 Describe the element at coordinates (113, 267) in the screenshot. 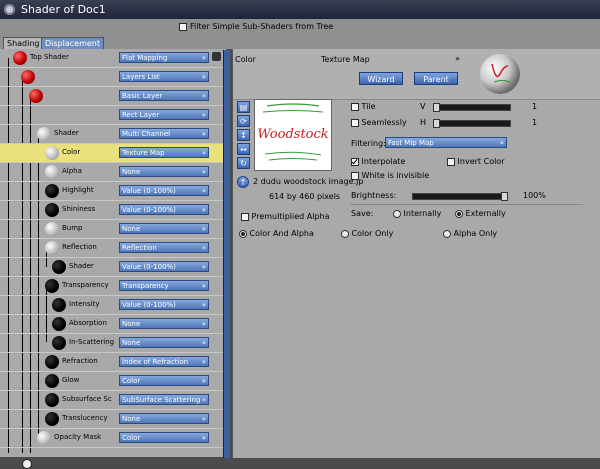

I see `tree-row-reflection-shader: Shader Value (0-100%)»` at that location.